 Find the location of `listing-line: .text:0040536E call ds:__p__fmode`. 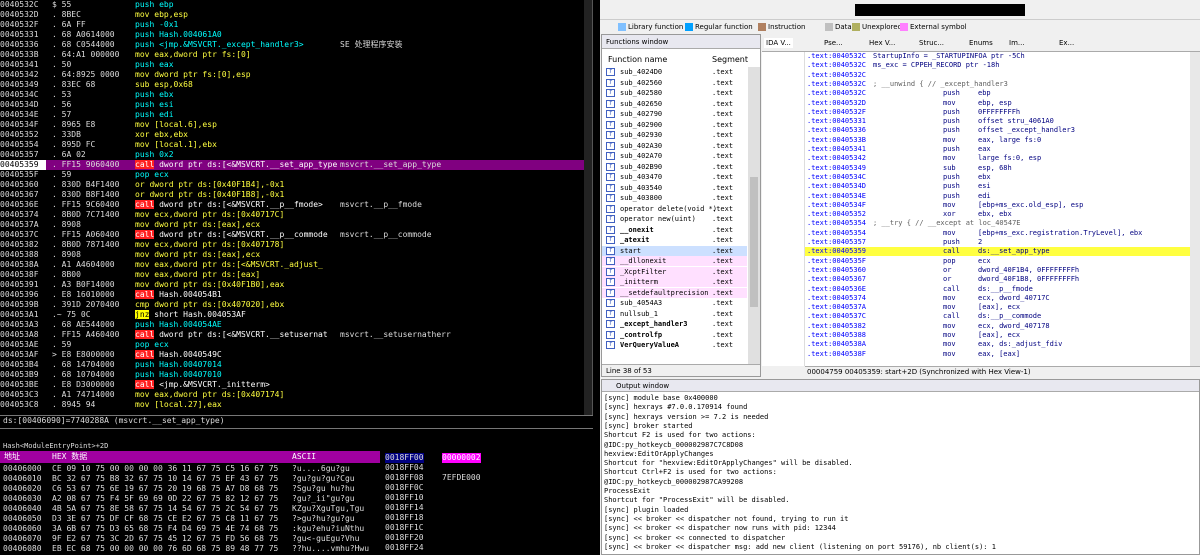

listing-line: .text:0040536E call ds:__p__fmode is located at coordinates (997, 289).